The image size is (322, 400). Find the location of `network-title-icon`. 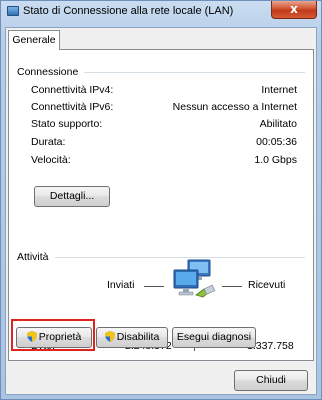

network-title-icon is located at coordinates (13, 11).